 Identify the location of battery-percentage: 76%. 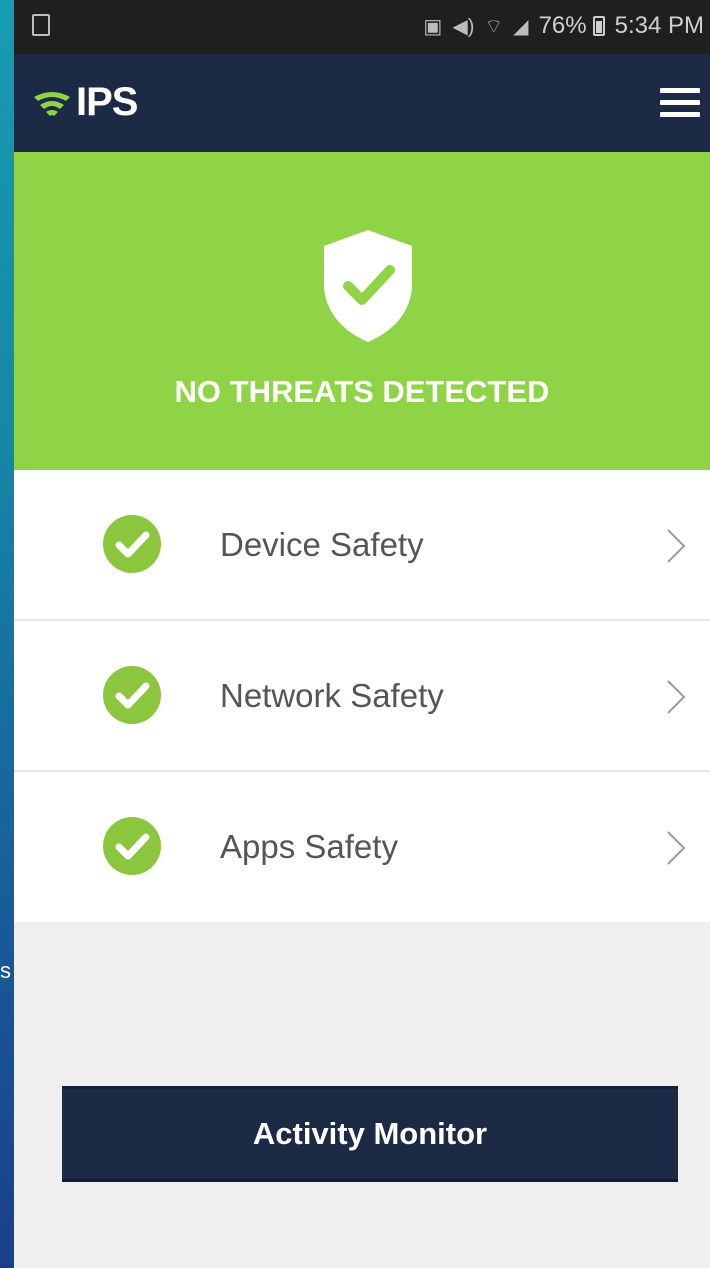
(562, 25).